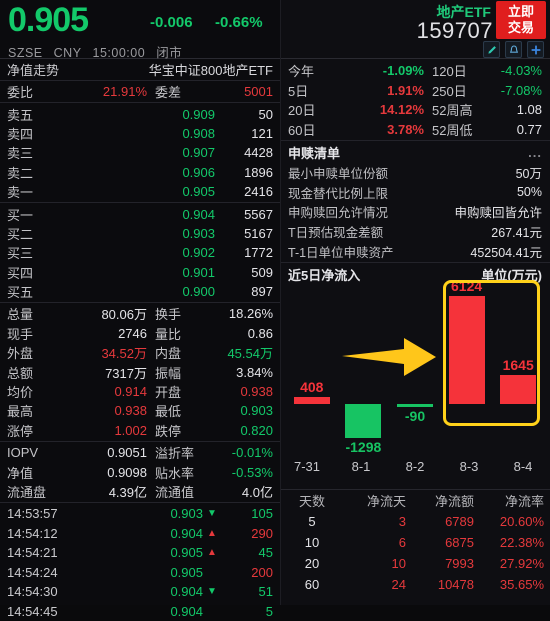 Image resolution: width=550 pixels, height=621 pixels. What do you see at coordinates (140, 514) in the screenshot?
I see `tick-row: 14:53:57 0.903 ▼ 105` at bounding box center [140, 514].